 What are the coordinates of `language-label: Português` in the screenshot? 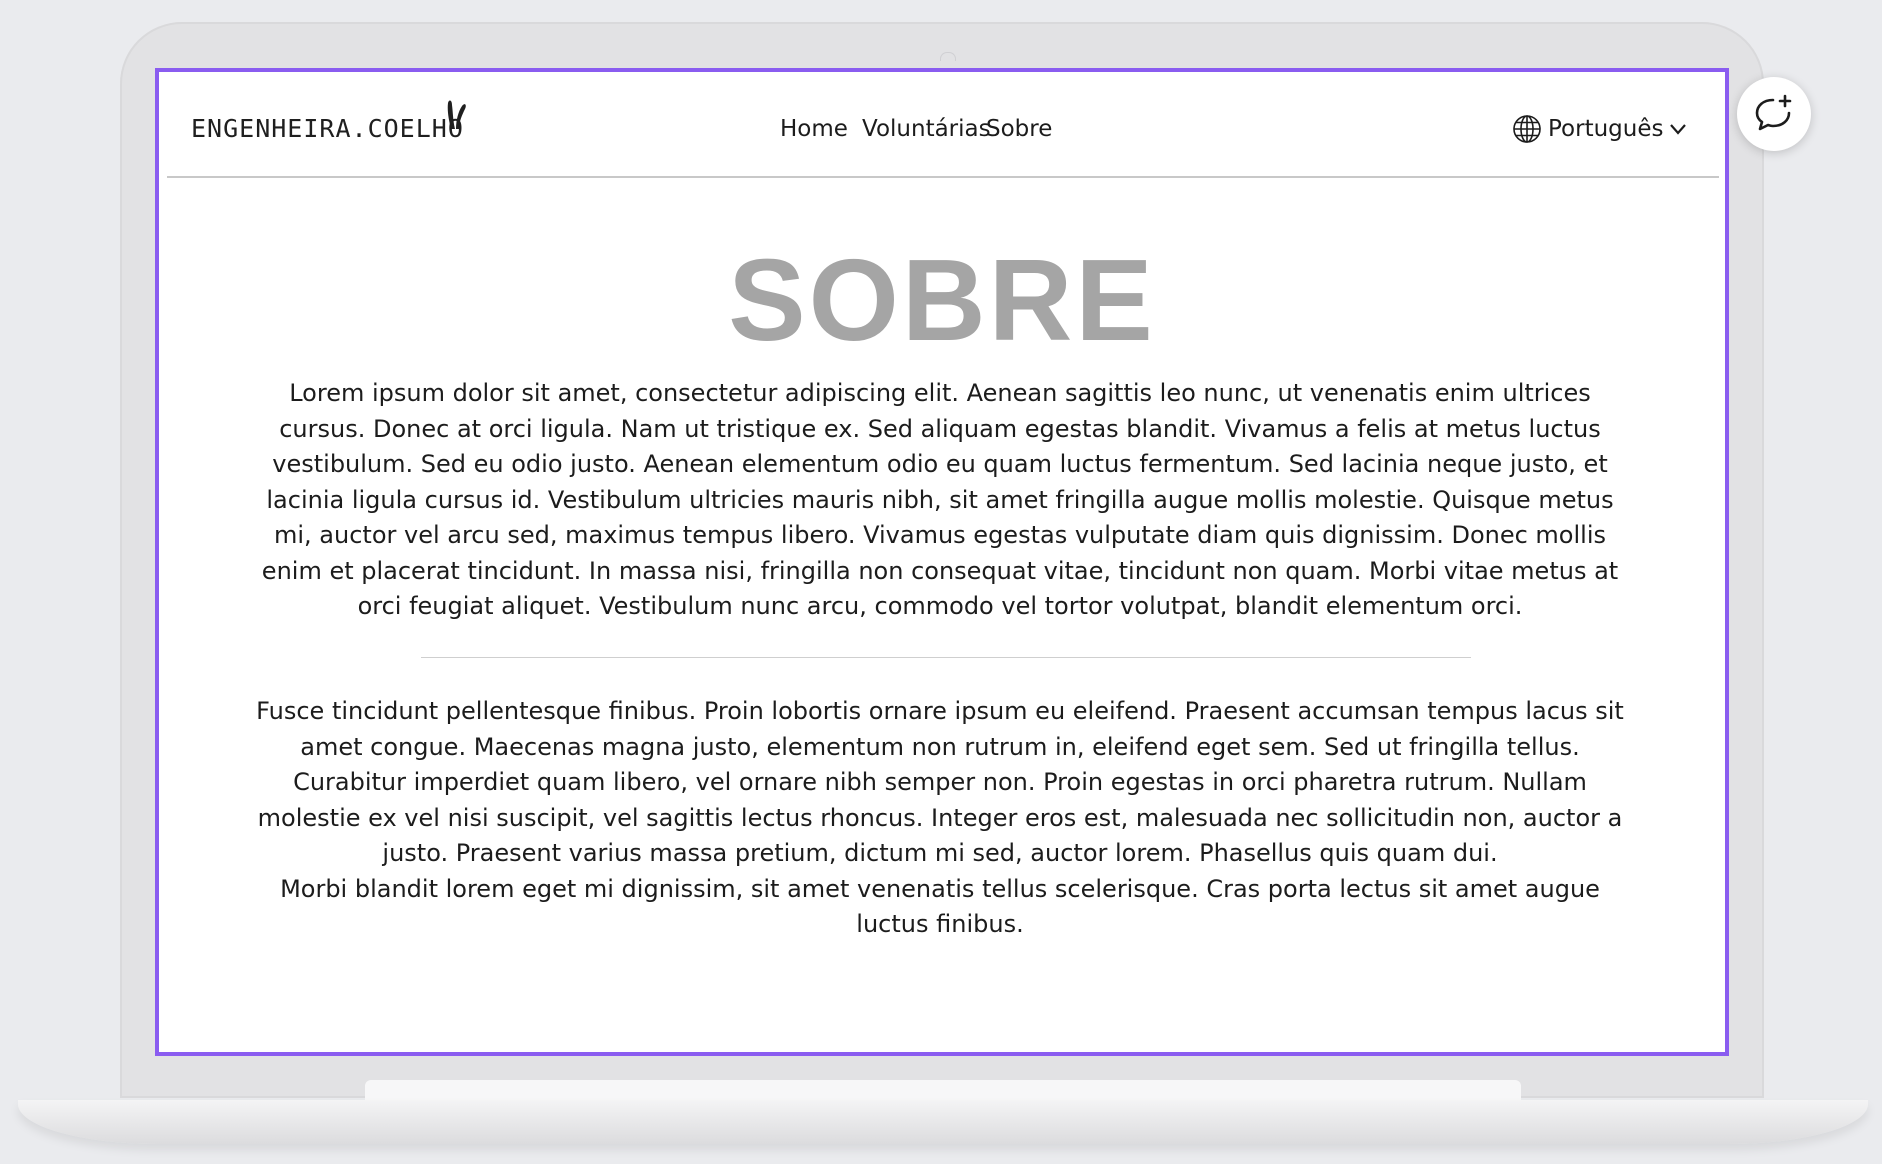 It's located at (1606, 129).